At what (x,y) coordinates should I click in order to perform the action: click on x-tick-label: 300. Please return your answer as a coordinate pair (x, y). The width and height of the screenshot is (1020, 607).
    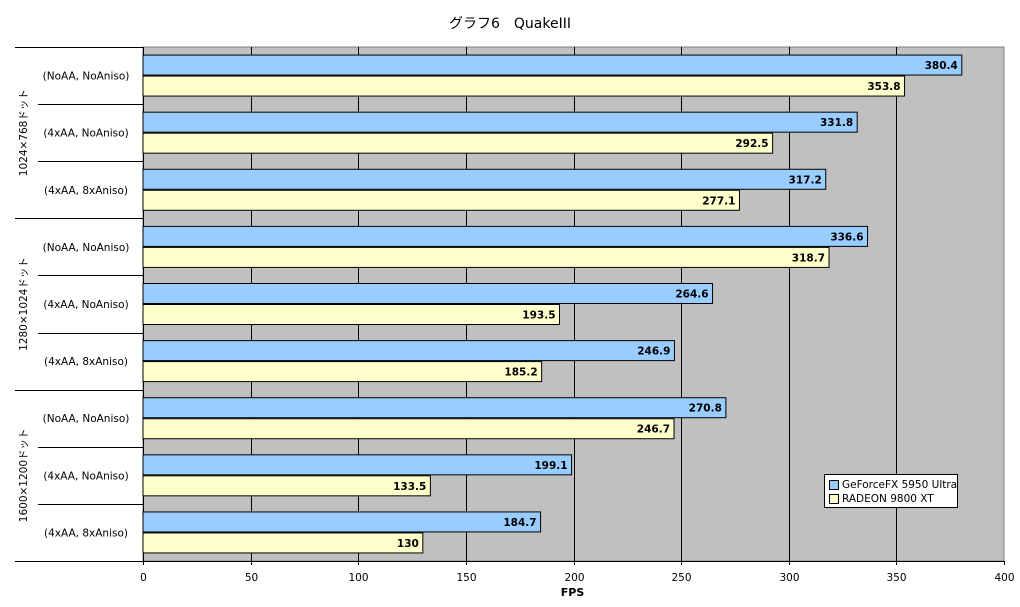
    Looking at the image, I should click on (789, 578).